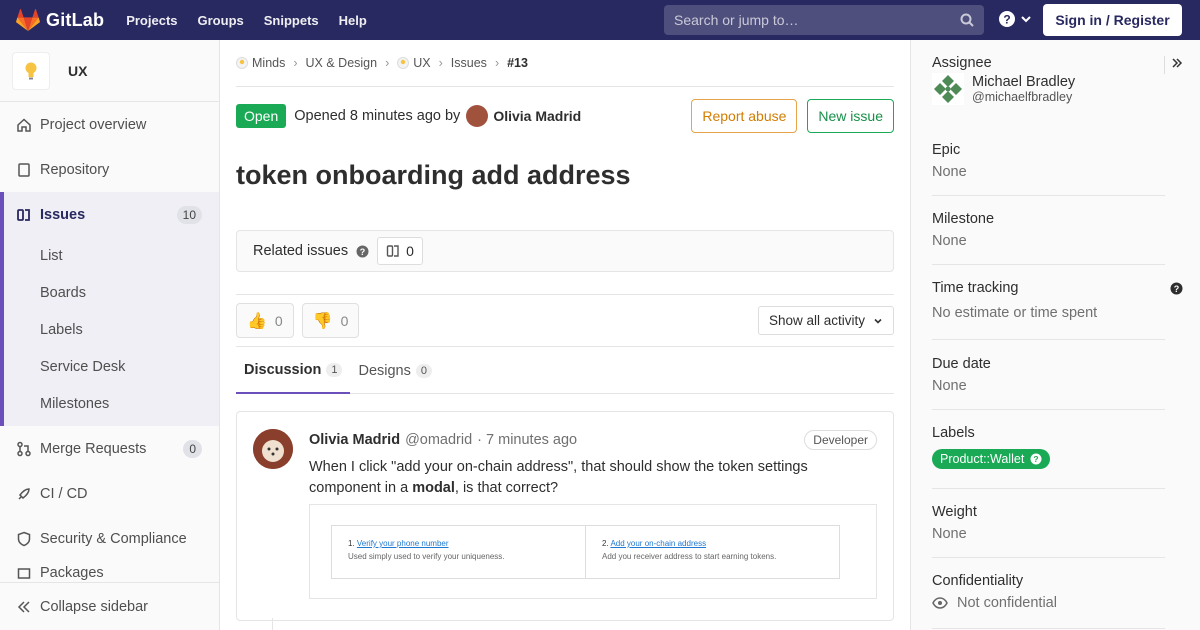 This screenshot has width=1200, height=630. I want to click on epic-title: Epic, so click(946, 150).